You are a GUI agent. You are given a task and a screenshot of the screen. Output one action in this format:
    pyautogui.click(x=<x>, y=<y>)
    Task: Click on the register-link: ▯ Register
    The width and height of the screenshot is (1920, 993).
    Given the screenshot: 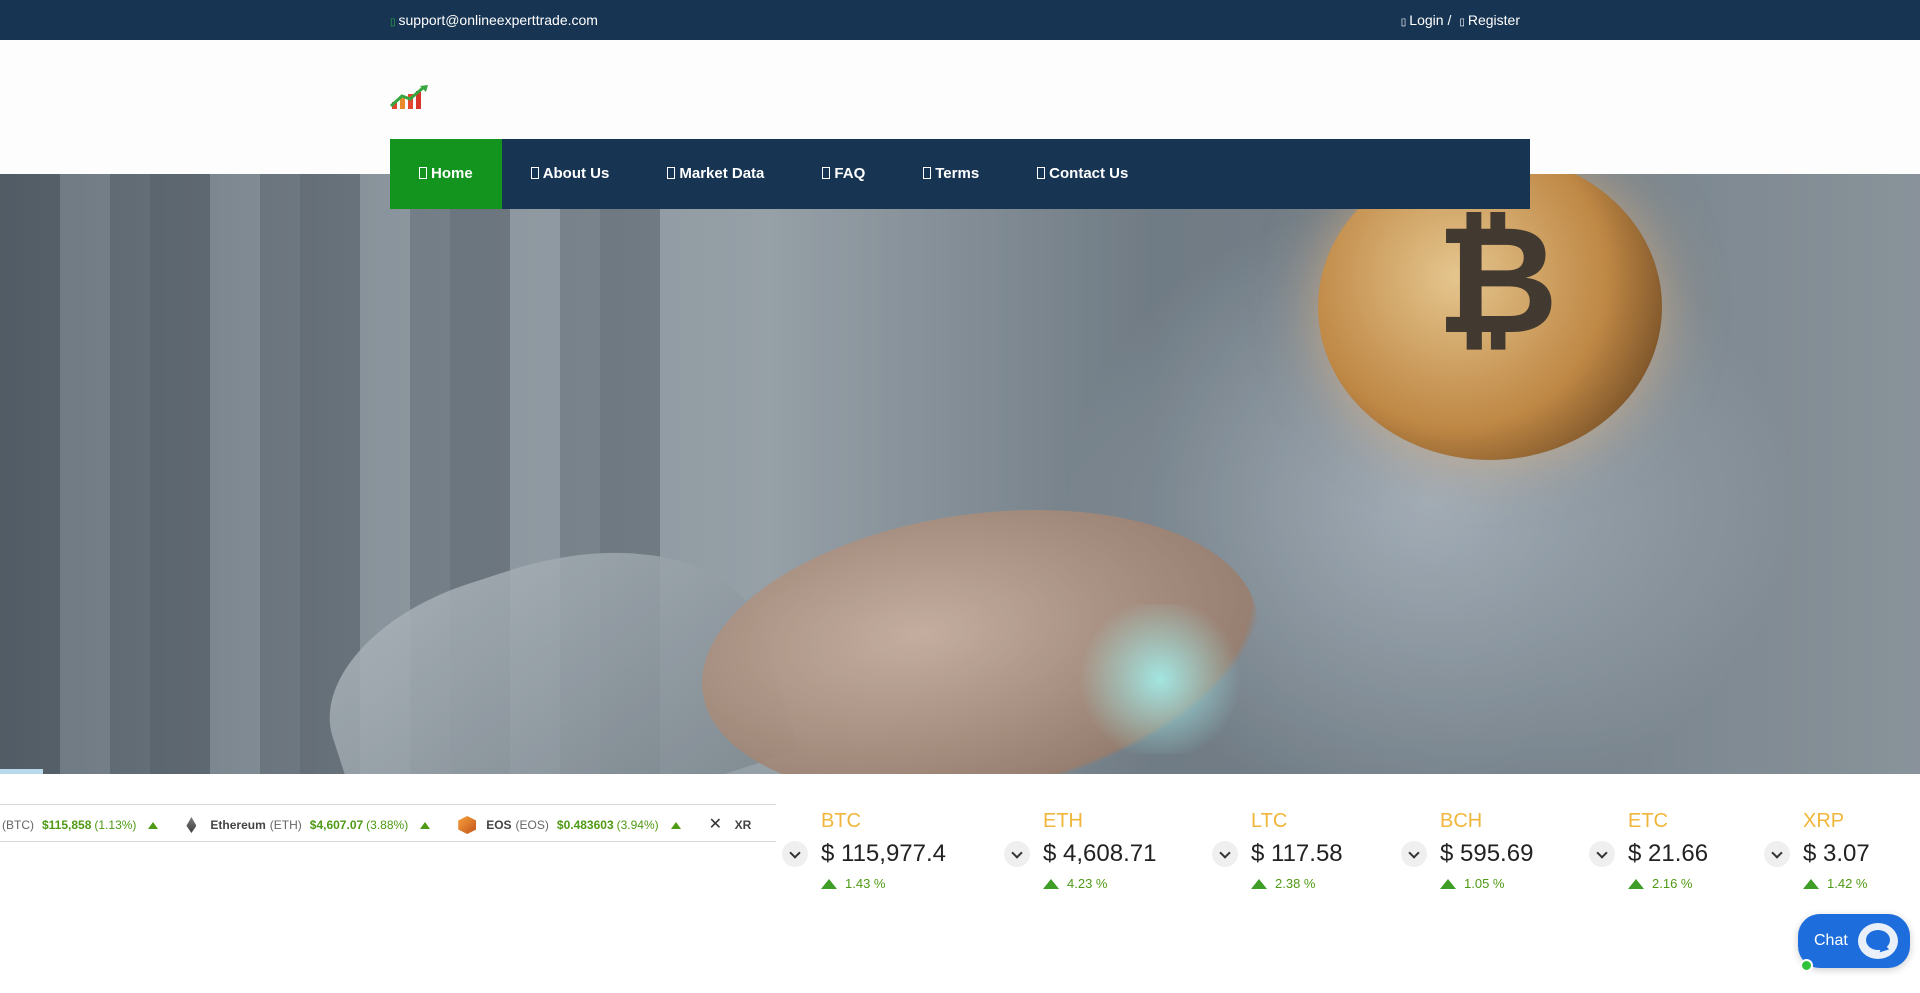 What is the action you would take?
    pyautogui.click(x=1489, y=20)
    